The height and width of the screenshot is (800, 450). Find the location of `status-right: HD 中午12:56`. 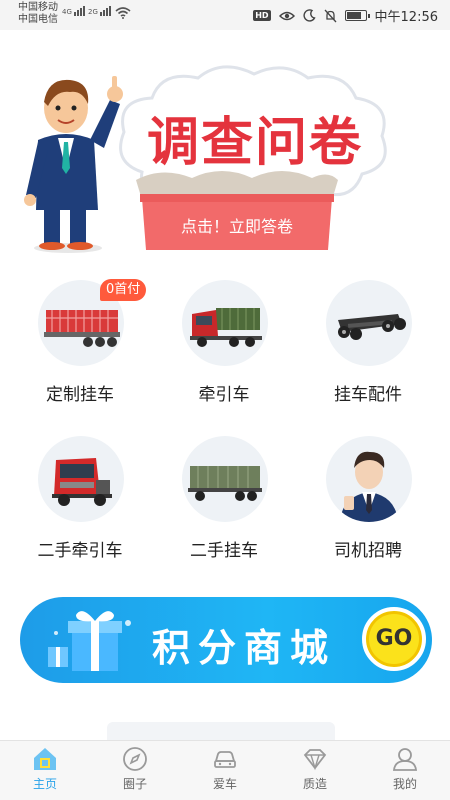

status-right: HD 中午12:56 is located at coordinates (345, 15).